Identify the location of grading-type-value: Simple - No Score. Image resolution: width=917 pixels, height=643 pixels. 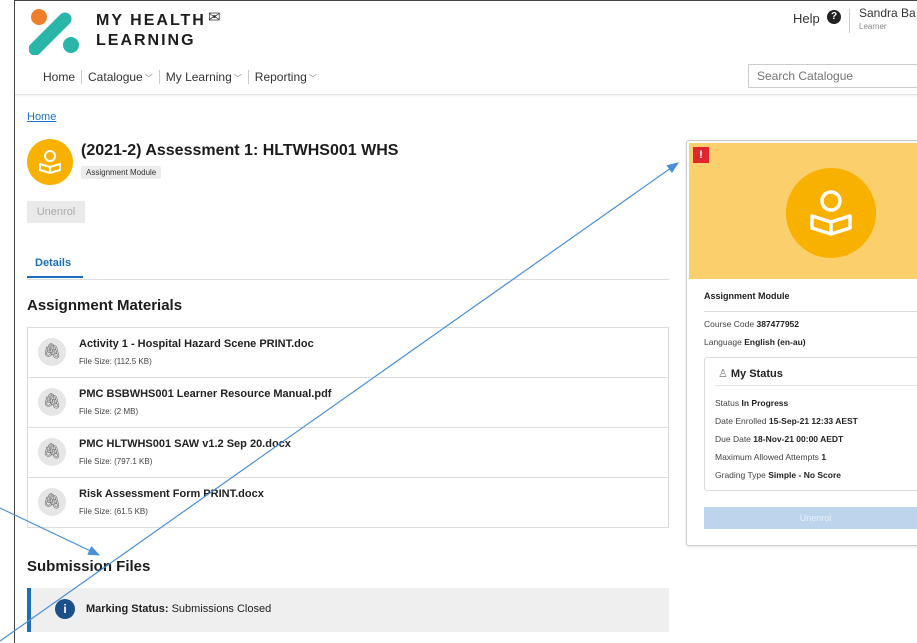
(805, 475).